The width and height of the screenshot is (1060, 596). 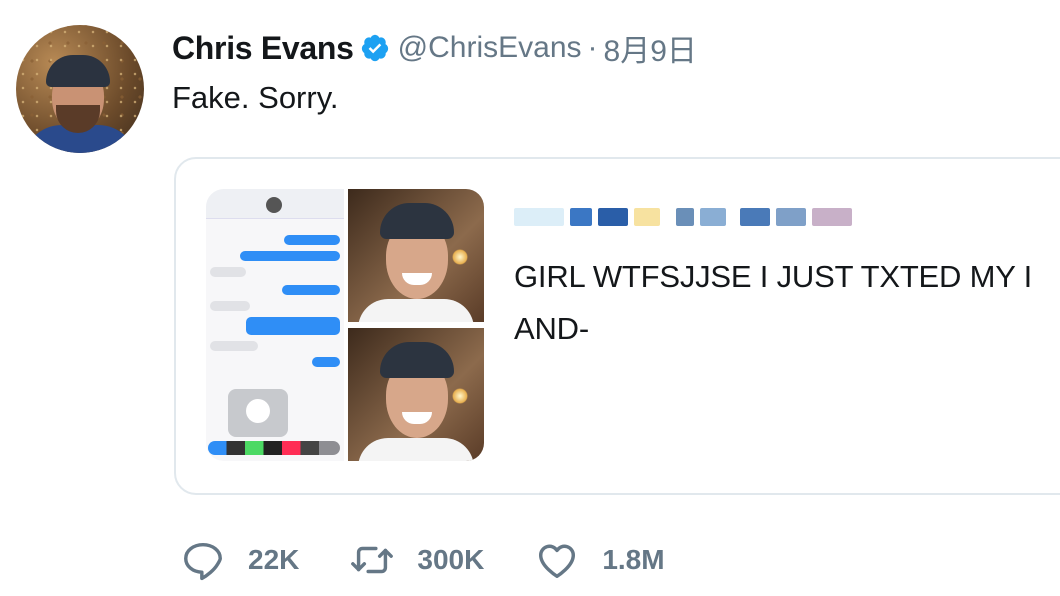 What do you see at coordinates (258, 411) in the screenshot?
I see `memoji-face` at bounding box center [258, 411].